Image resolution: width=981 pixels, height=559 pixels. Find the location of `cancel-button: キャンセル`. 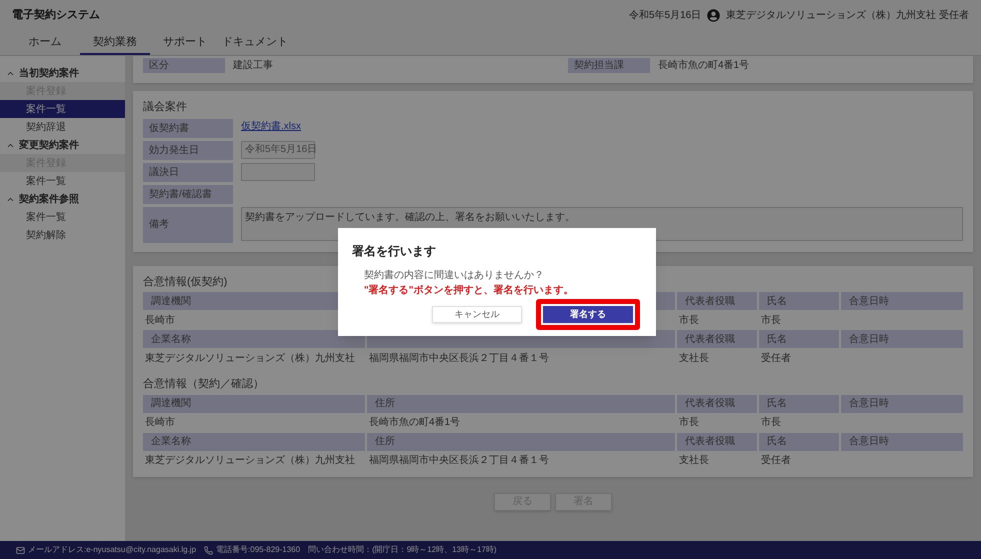

cancel-button: キャンセル is located at coordinates (477, 314).